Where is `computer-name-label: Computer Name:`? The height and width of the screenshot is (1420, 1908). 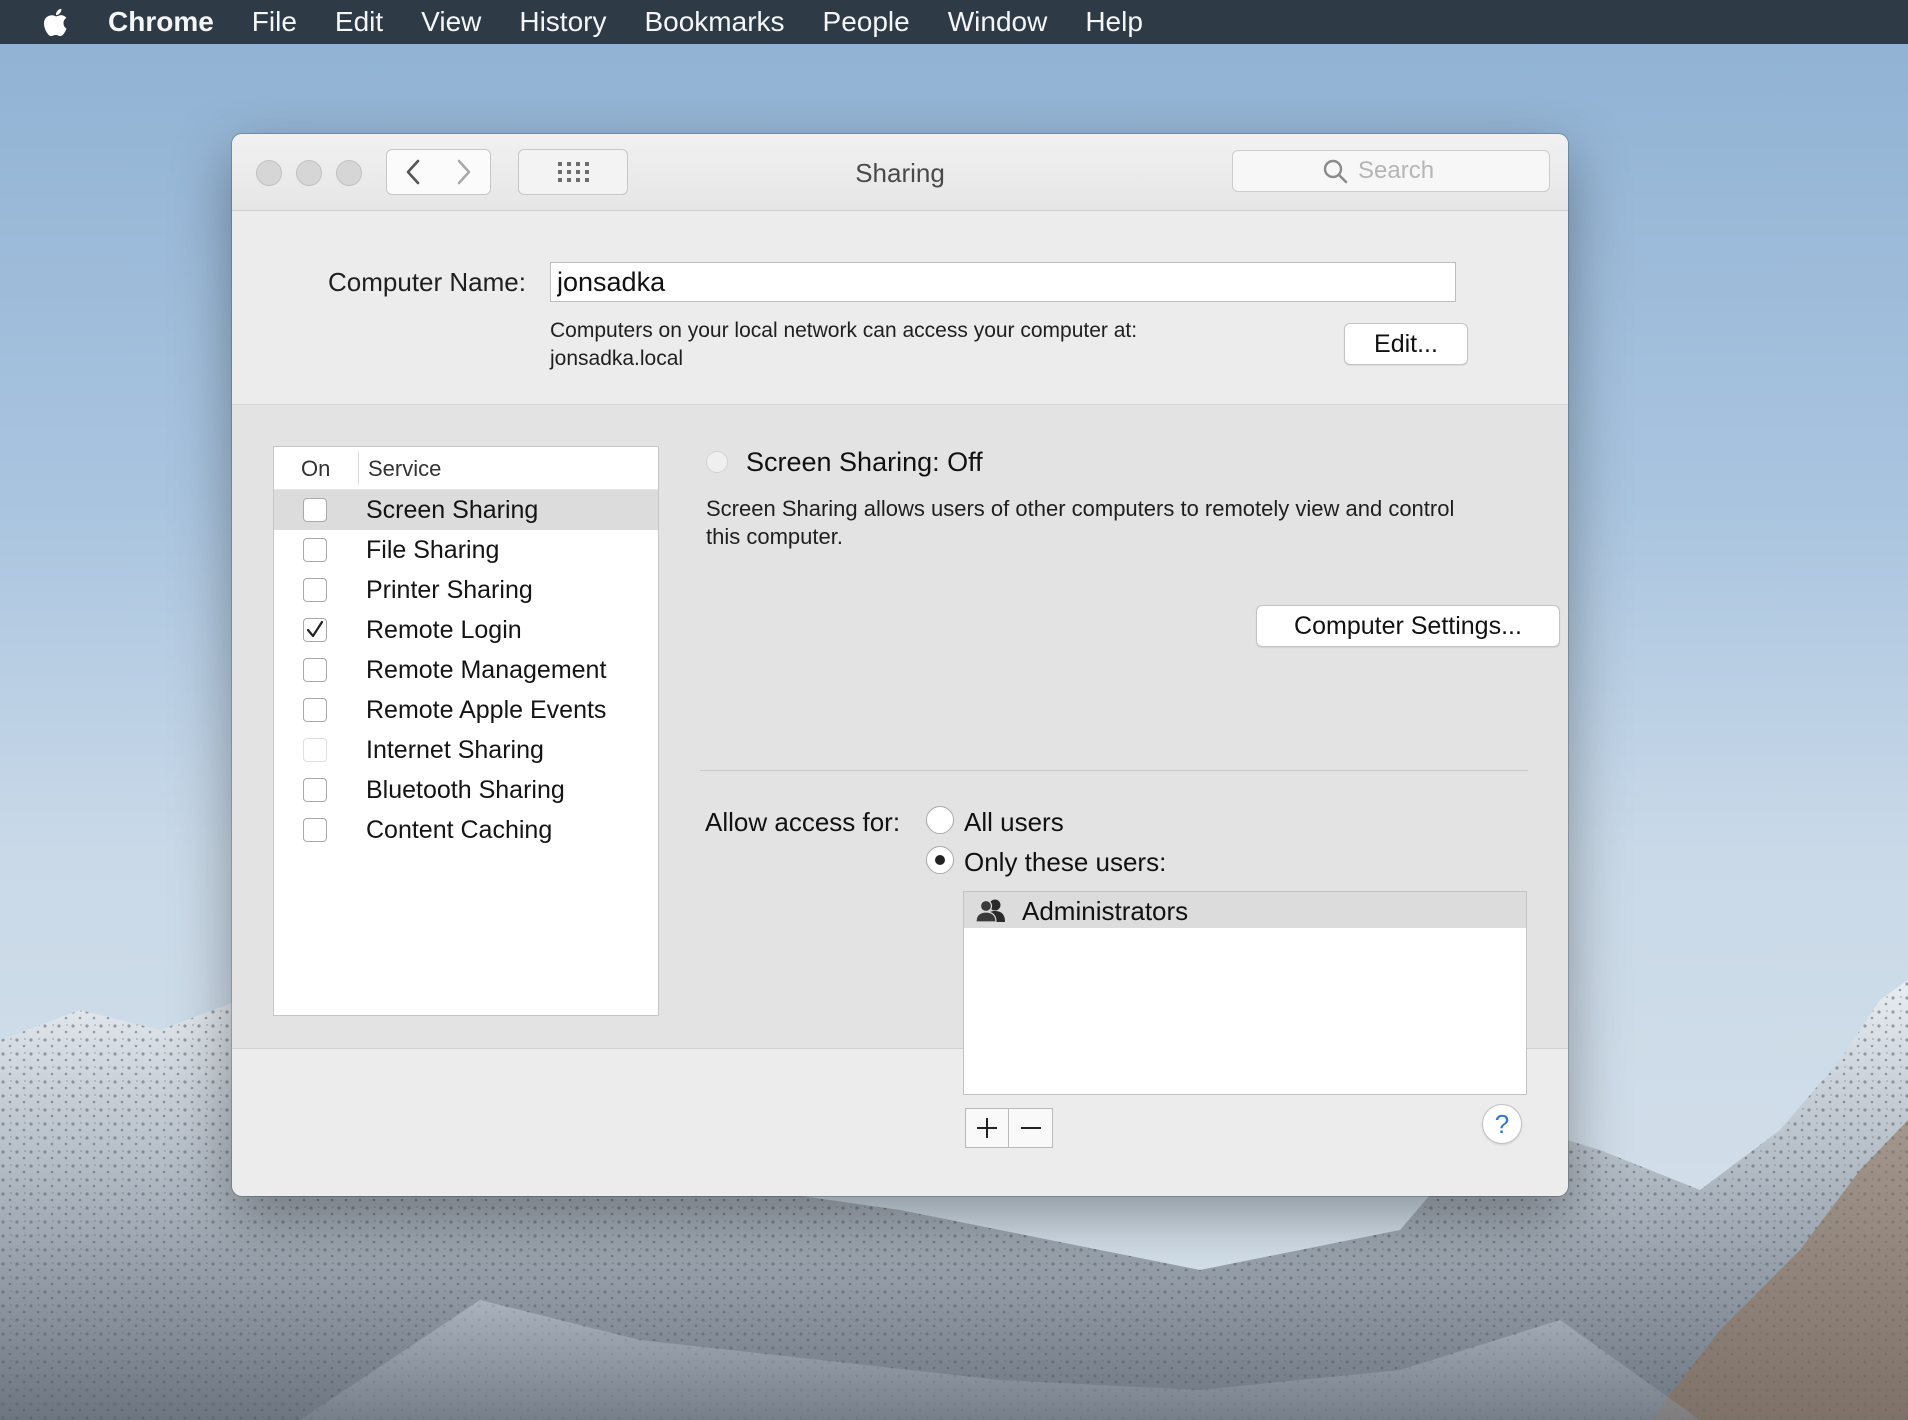 computer-name-label: Computer Name: is located at coordinates (427, 282).